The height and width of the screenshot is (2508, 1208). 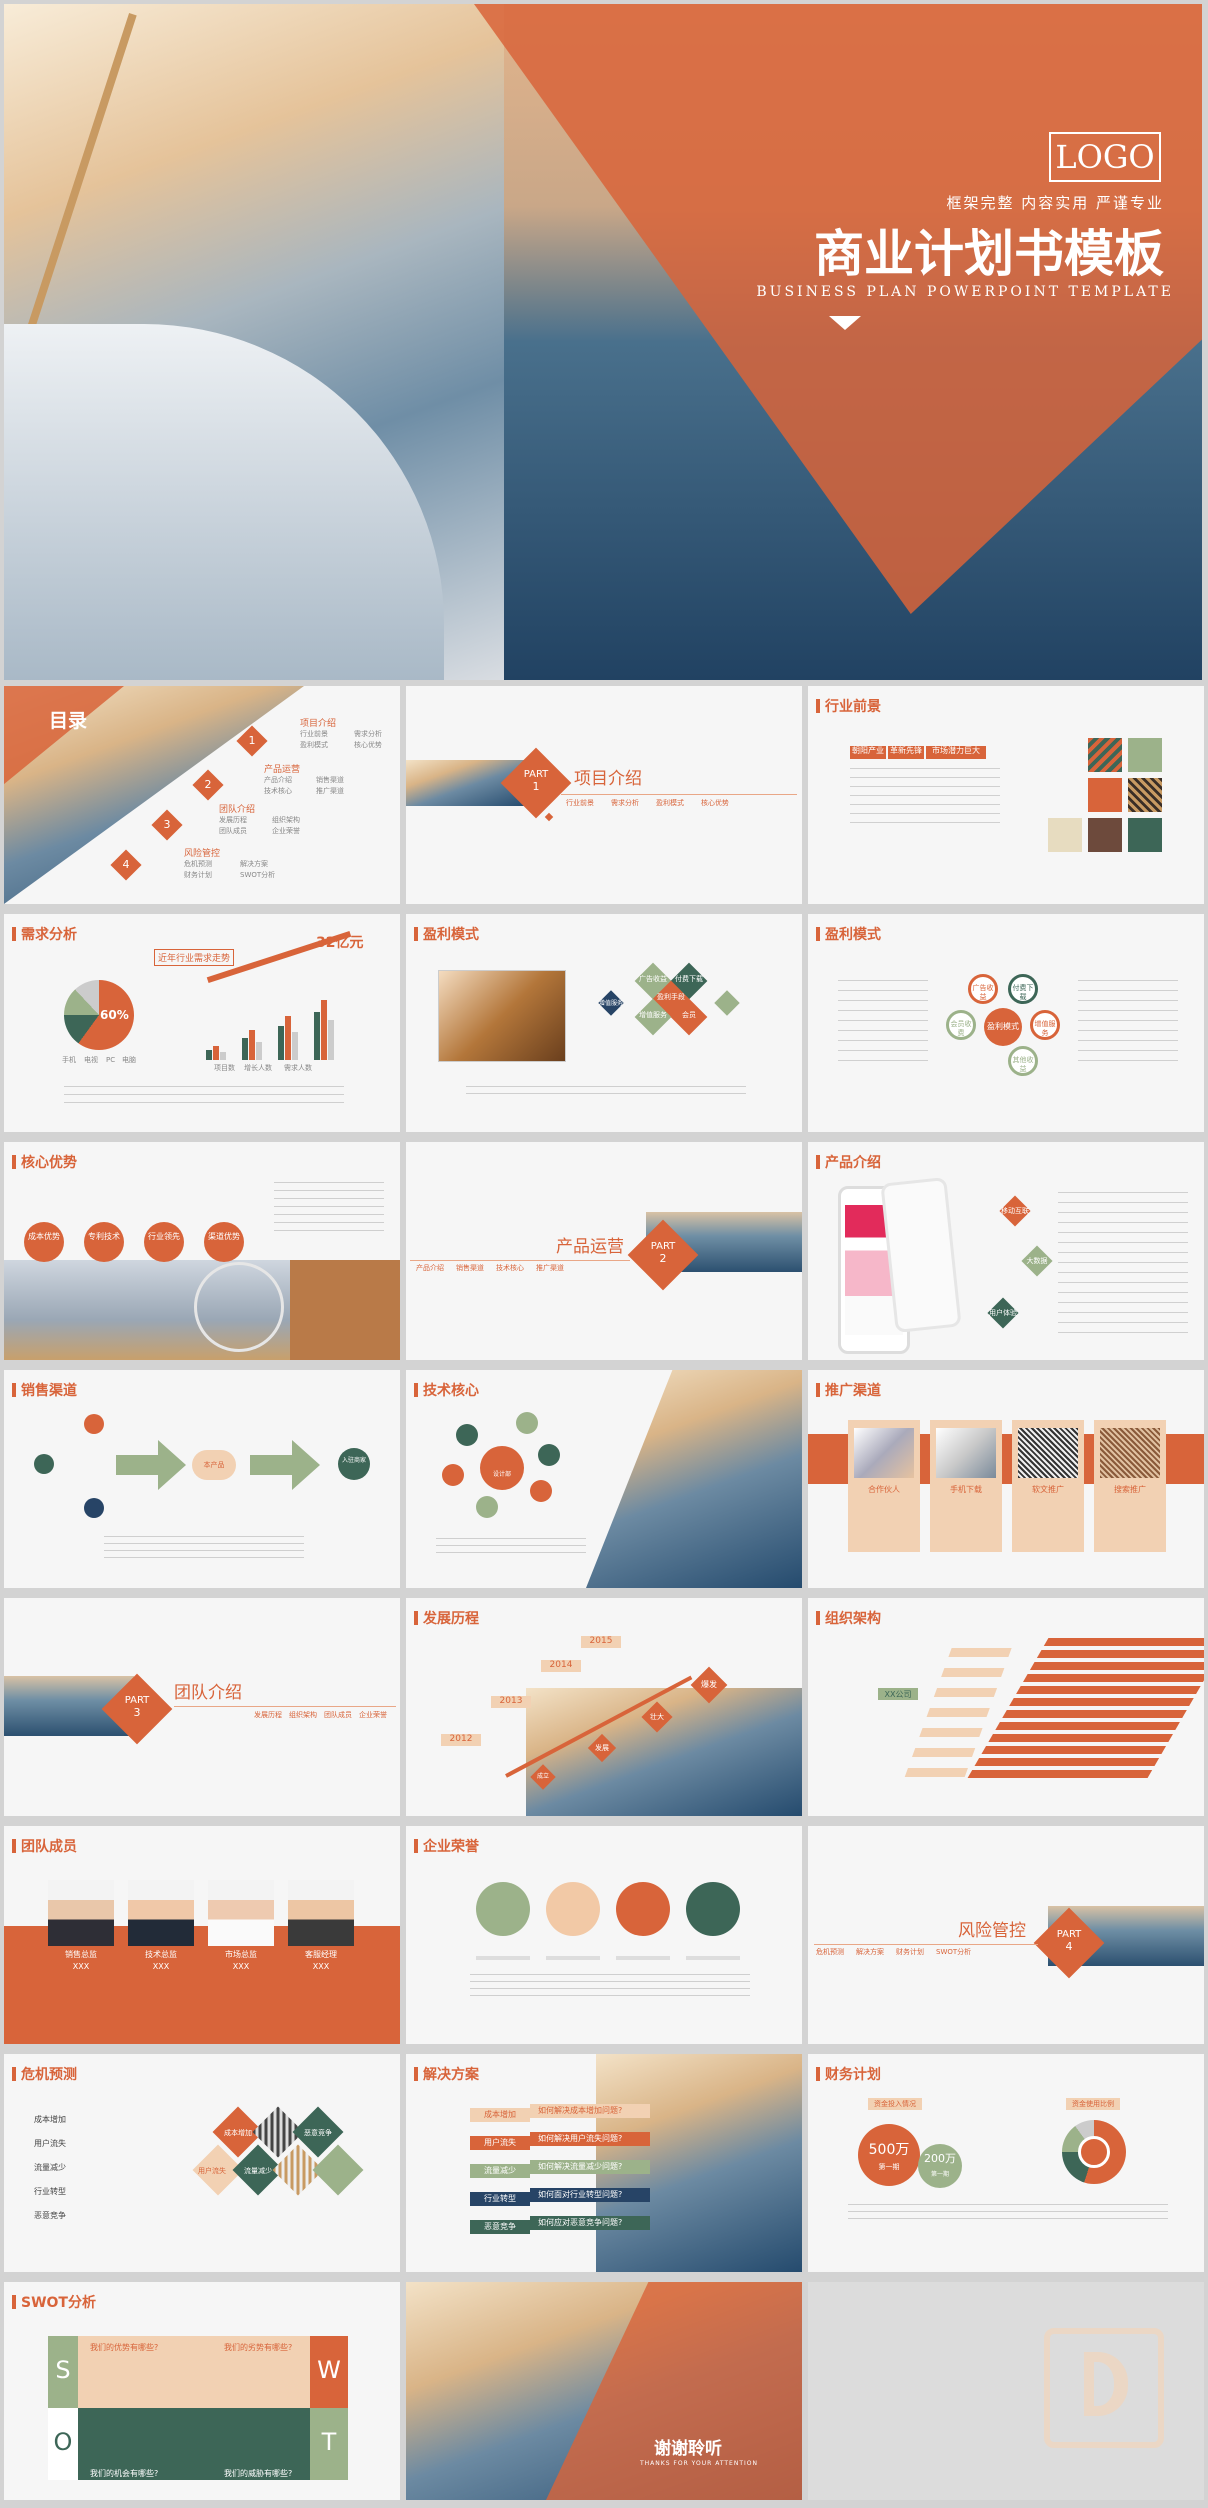 I want to click on toc-title: 目录, so click(x=68, y=721).